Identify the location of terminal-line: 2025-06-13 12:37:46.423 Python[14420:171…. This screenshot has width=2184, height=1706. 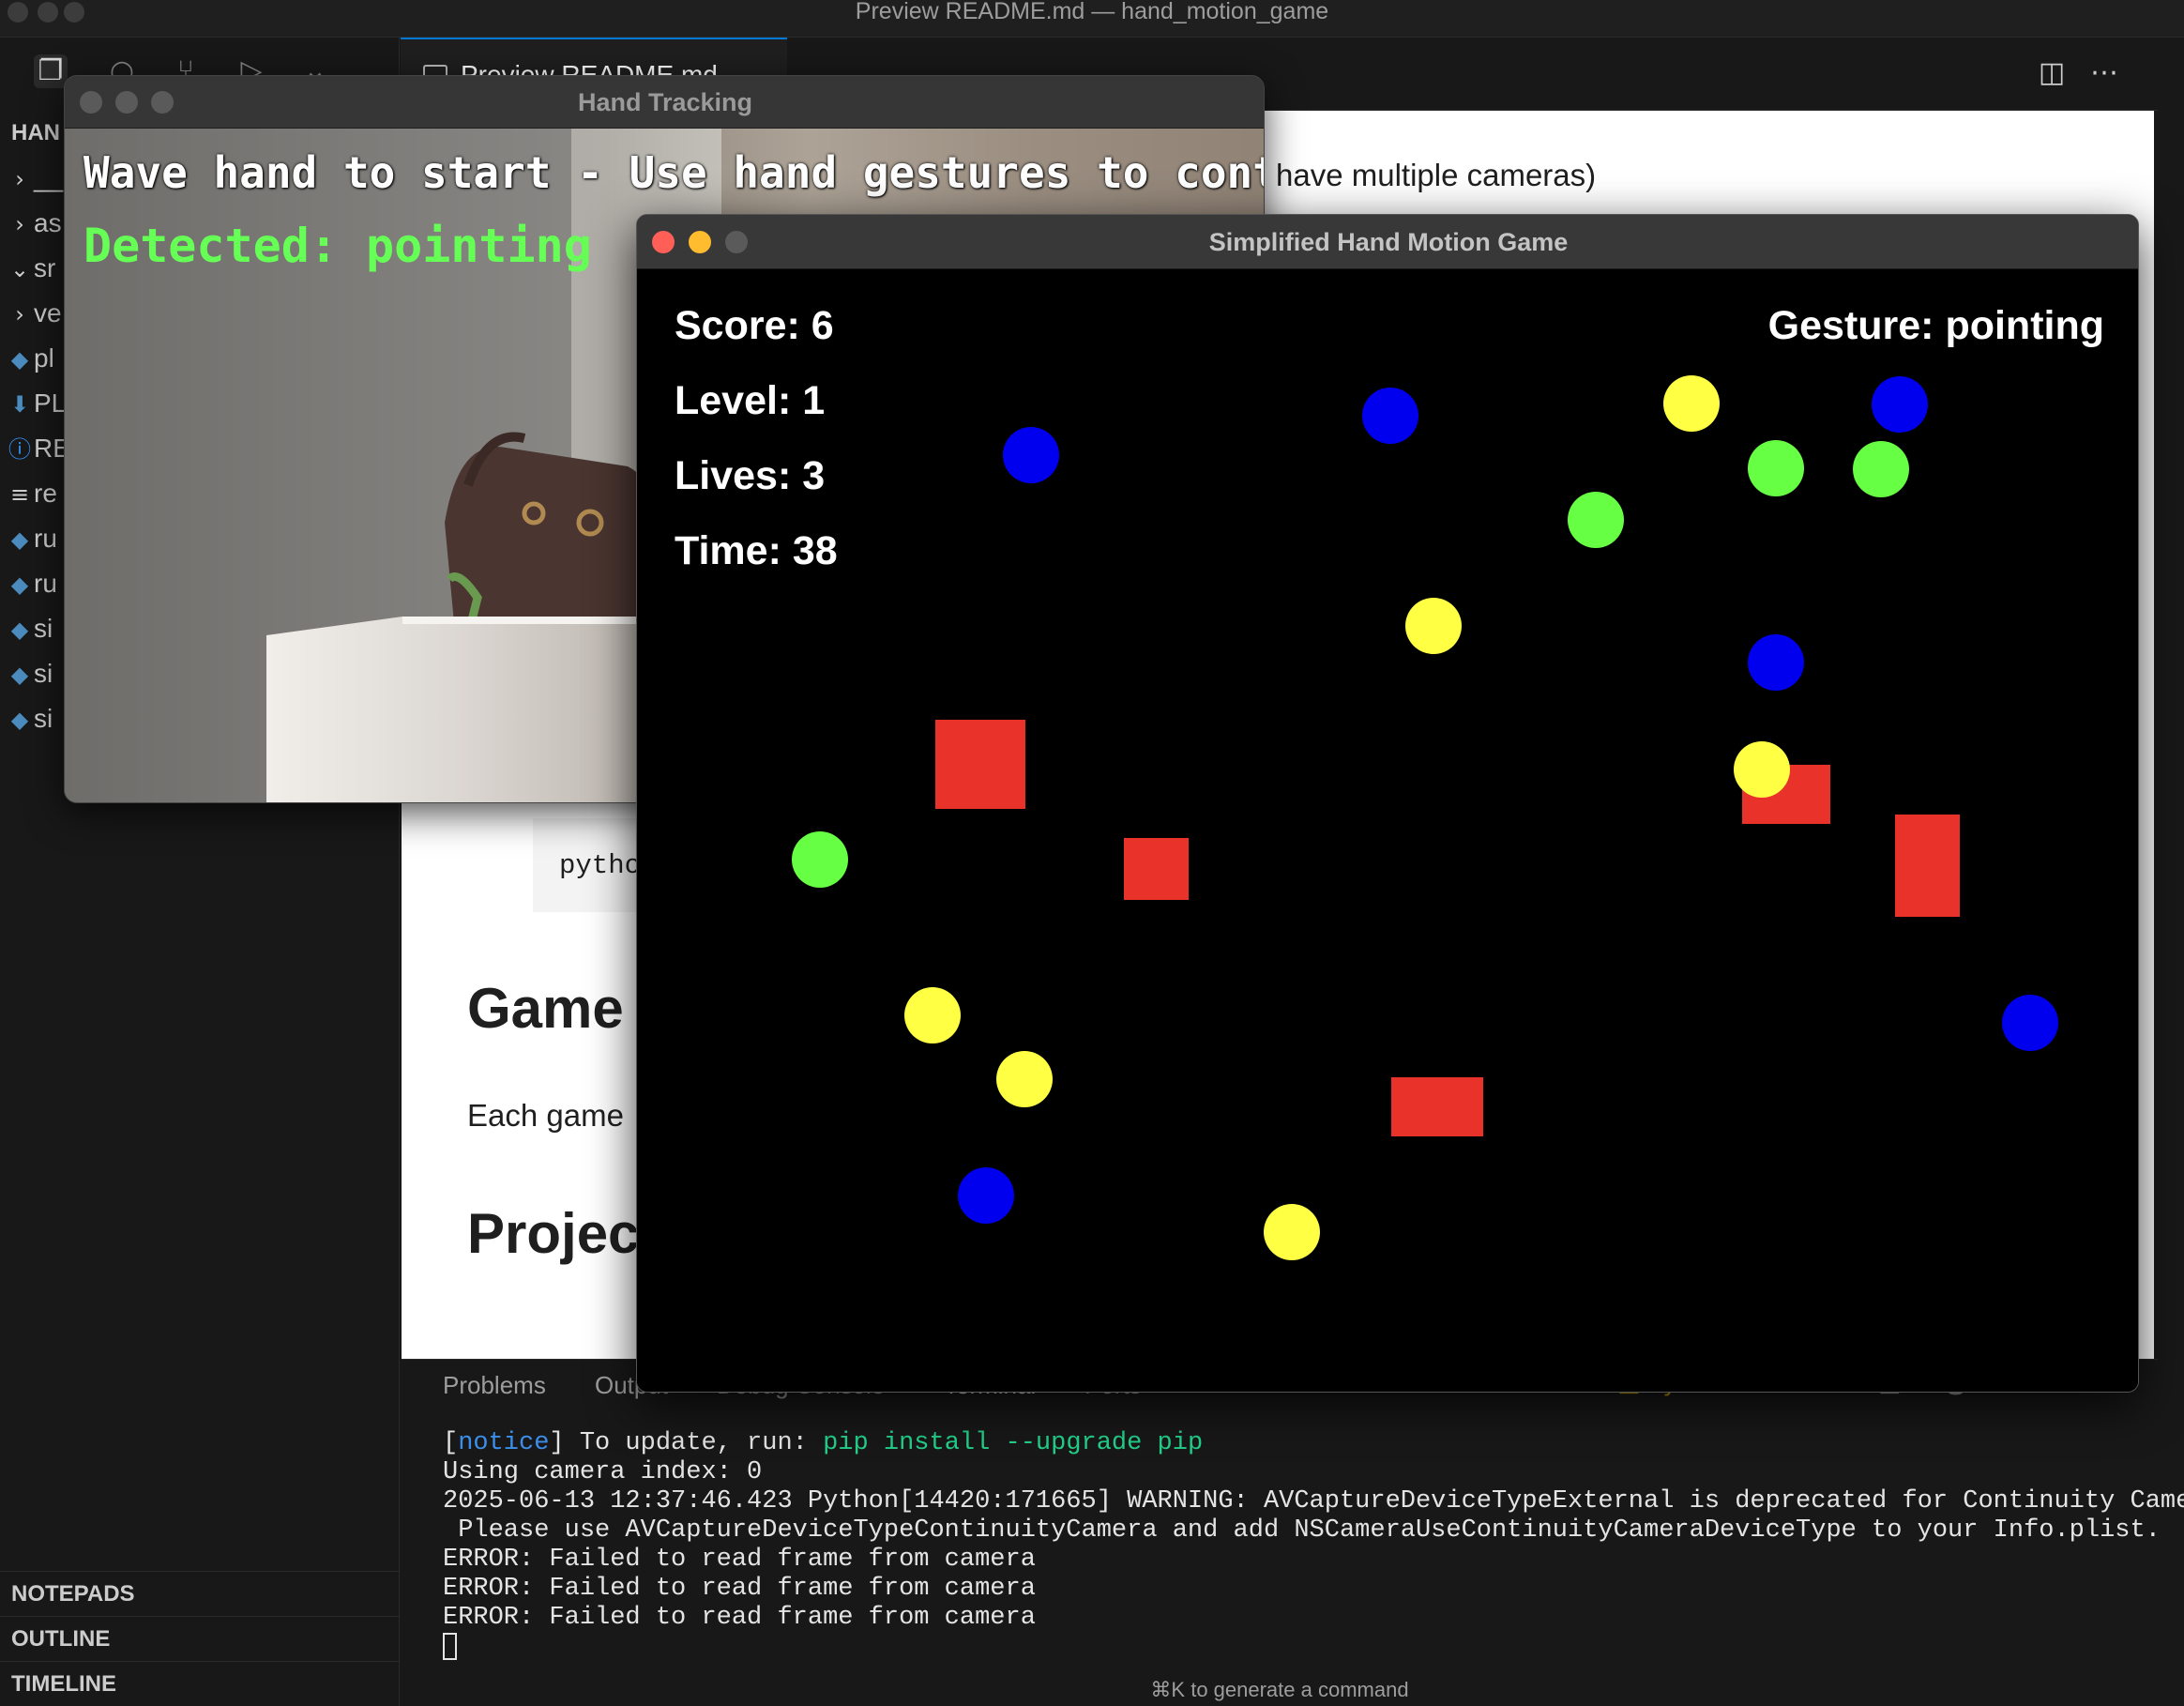
(1313, 1501).